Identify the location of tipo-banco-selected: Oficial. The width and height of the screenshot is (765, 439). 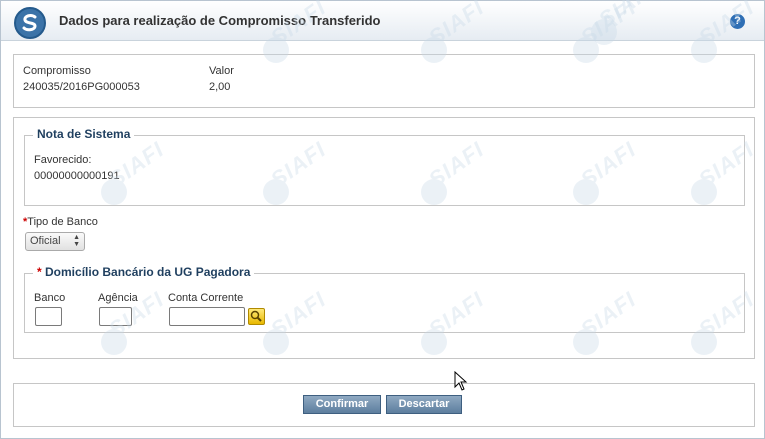
(45, 241).